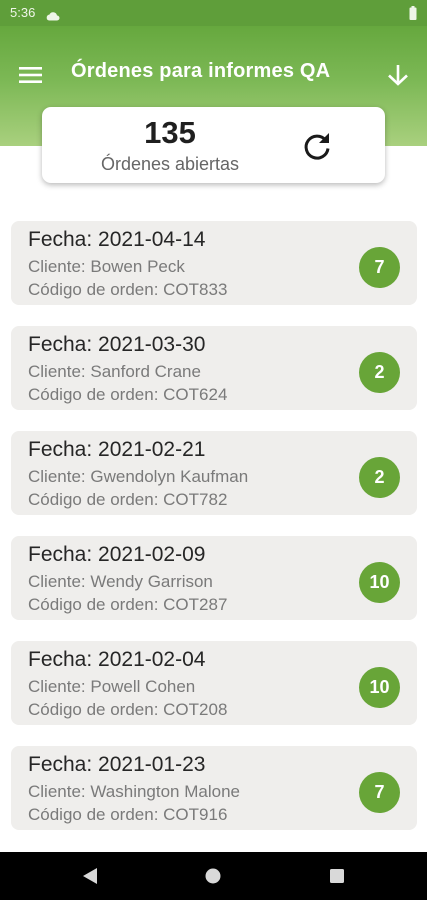  Describe the element at coordinates (114, 371) in the screenshot. I see `order-client: Cliente: Sanford Crane` at that location.